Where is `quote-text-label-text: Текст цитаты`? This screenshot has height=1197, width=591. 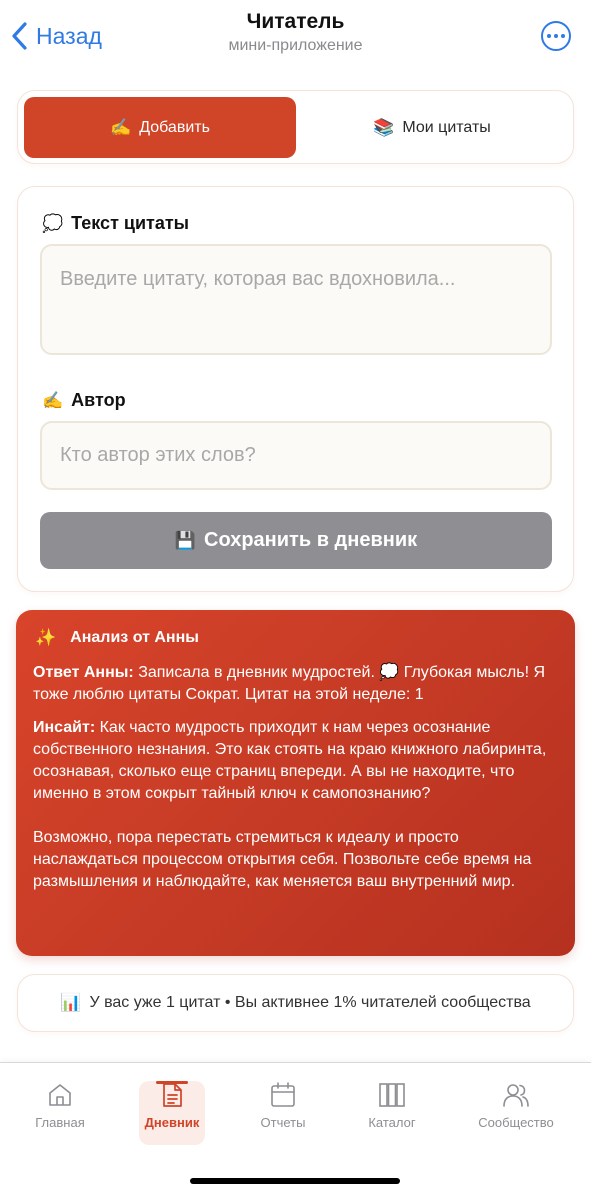 quote-text-label-text: Текст цитаты is located at coordinates (130, 223).